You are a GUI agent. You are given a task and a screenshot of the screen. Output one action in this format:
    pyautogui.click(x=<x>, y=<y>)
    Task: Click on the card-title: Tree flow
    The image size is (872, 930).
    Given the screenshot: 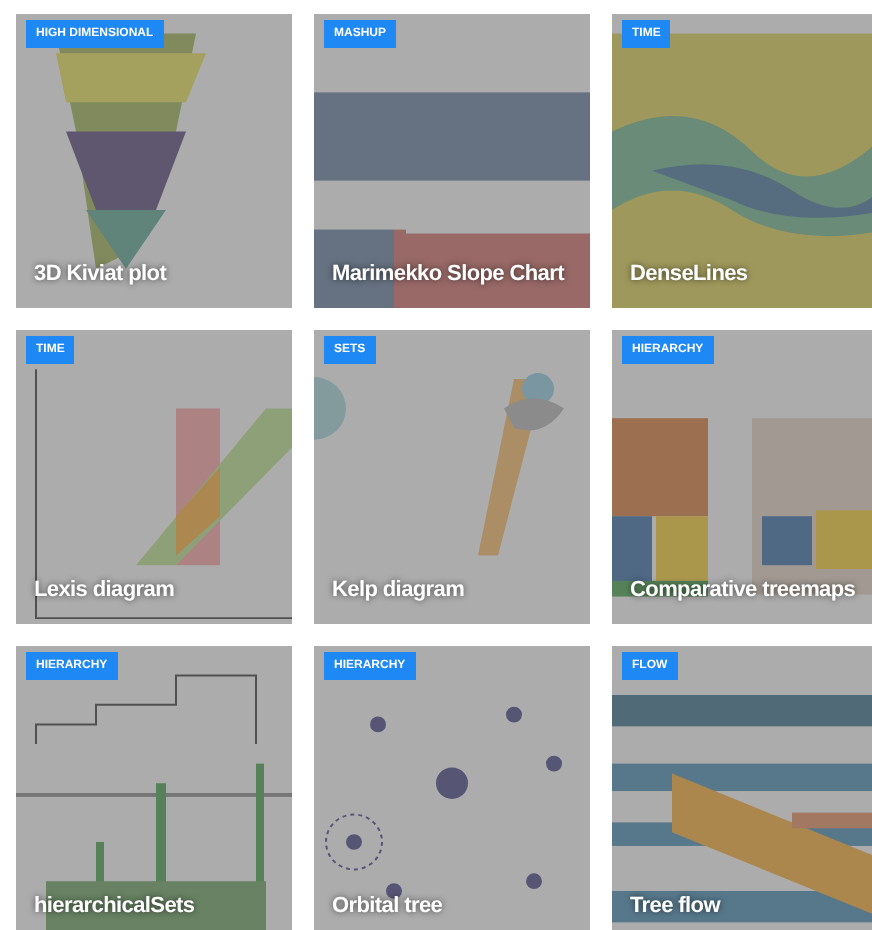 What is the action you would take?
    pyautogui.click(x=676, y=908)
    